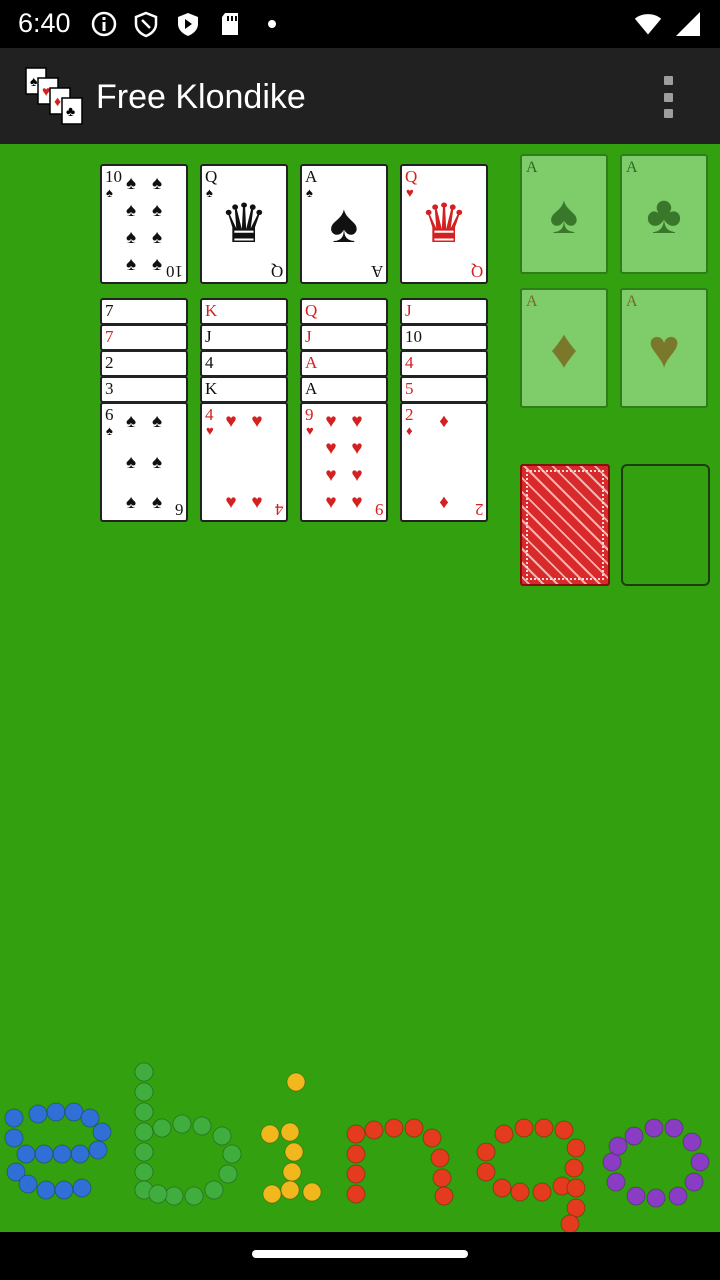 Image resolution: width=720 pixels, height=1280 pixels. Describe the element at coordinates (565, 525) in the screenshot. I see `stock-pile` at that location.